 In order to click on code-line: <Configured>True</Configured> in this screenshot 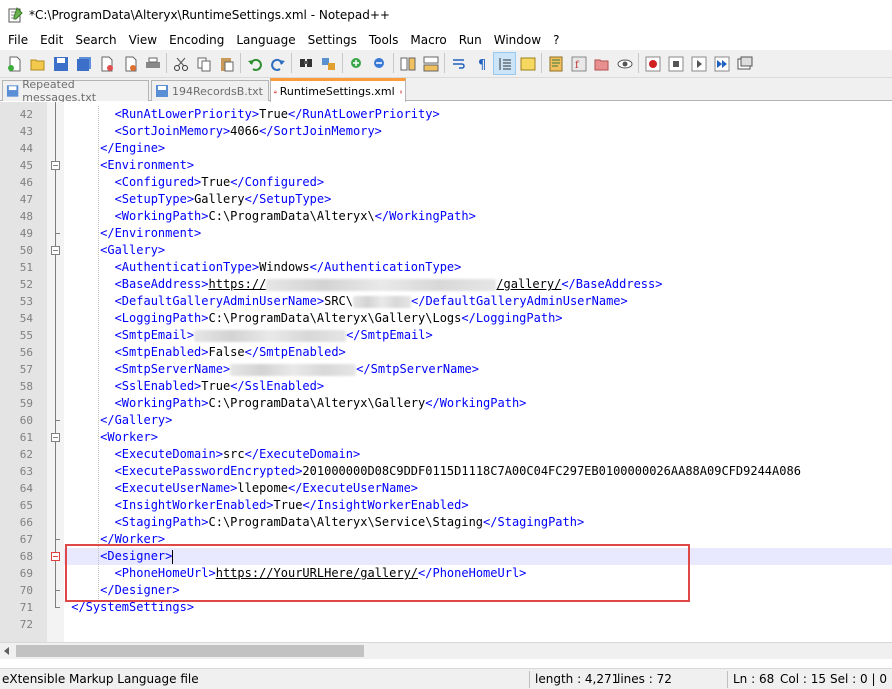, I will do `click(478, 182)`.